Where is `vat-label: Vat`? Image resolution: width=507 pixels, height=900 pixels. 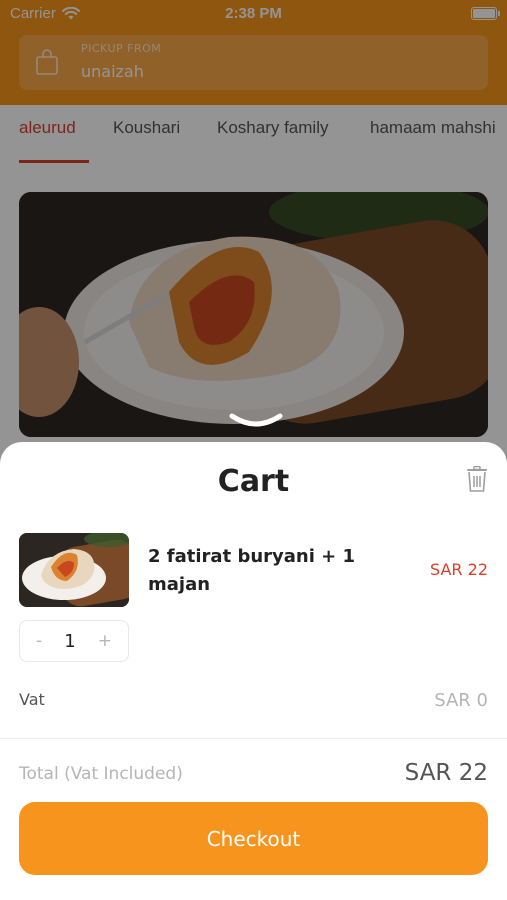 vat-label: Vat is located at coordinates (32, 699).